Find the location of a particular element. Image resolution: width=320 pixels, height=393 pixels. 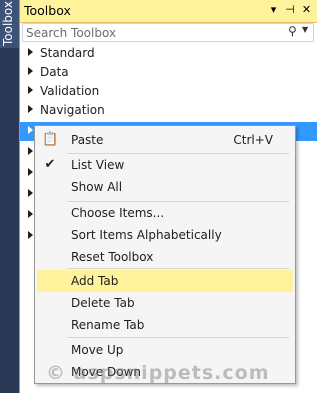

tree-item-navigation: Navigation is located at coordinates (168, 110).